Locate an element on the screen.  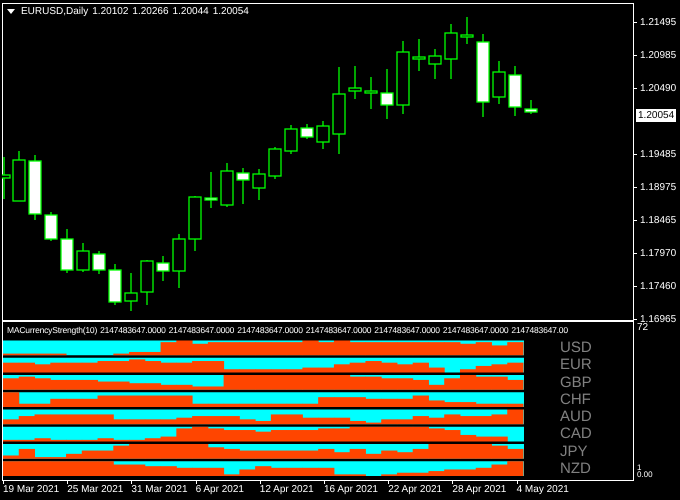
date-label: 12 Apr 2021 is located at coordinates (287, 489).